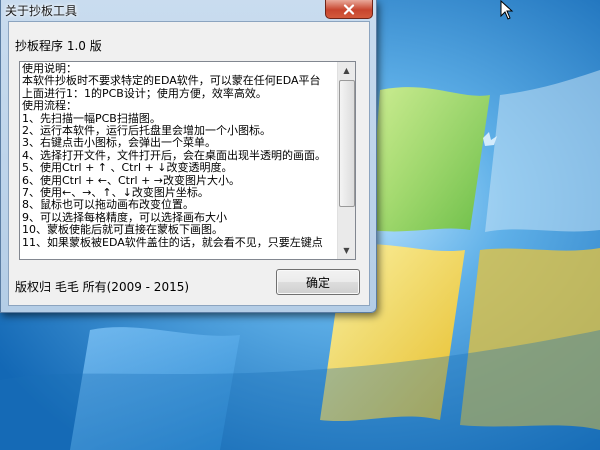  Describe the element at coordinates (347, 143) in the screenshot. I see `scroll-thumb` at that location.